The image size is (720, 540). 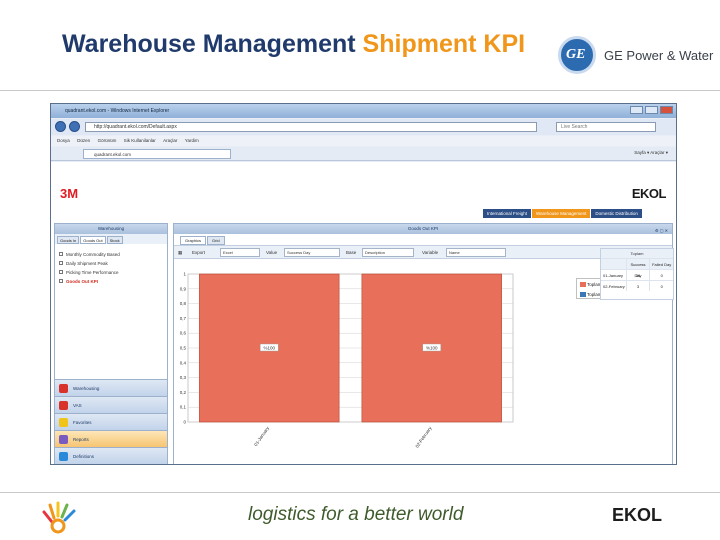 I want to click on tab-graphics: Graphics, so click(x=193, y=240).